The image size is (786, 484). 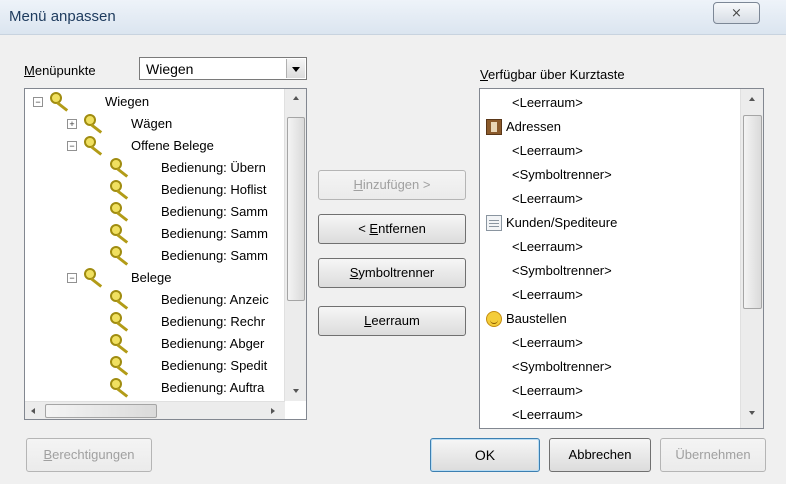 I want to click on available-list-item: Kunden/Spediteure, so click(x=610, y=223).